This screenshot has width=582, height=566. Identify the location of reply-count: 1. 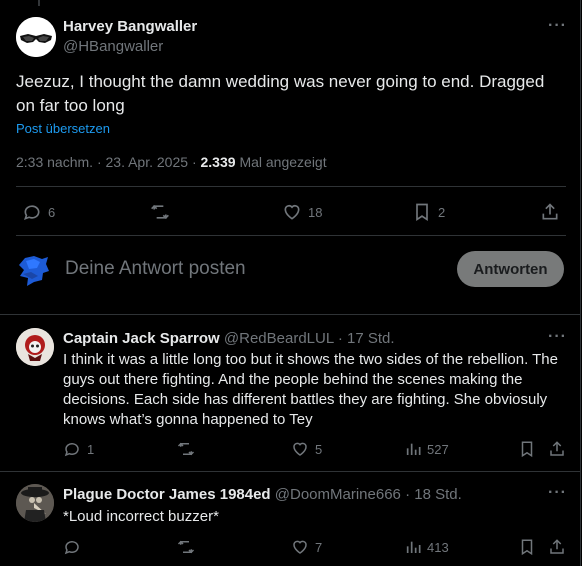
(91, 449).